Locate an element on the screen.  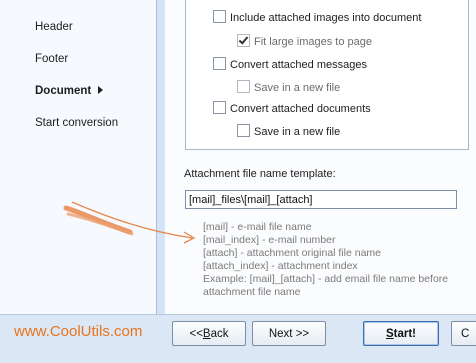
help-line: [attach] - attachment original file name is located at coordinates (292, 253).